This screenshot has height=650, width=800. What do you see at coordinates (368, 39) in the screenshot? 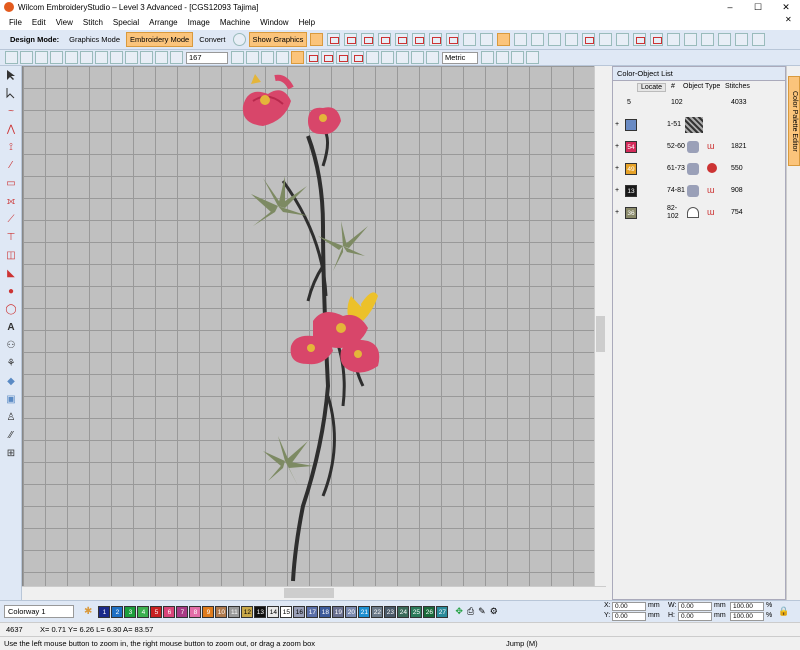
I see `zigzag-stitch-icon` at bounding box center [368, 39].